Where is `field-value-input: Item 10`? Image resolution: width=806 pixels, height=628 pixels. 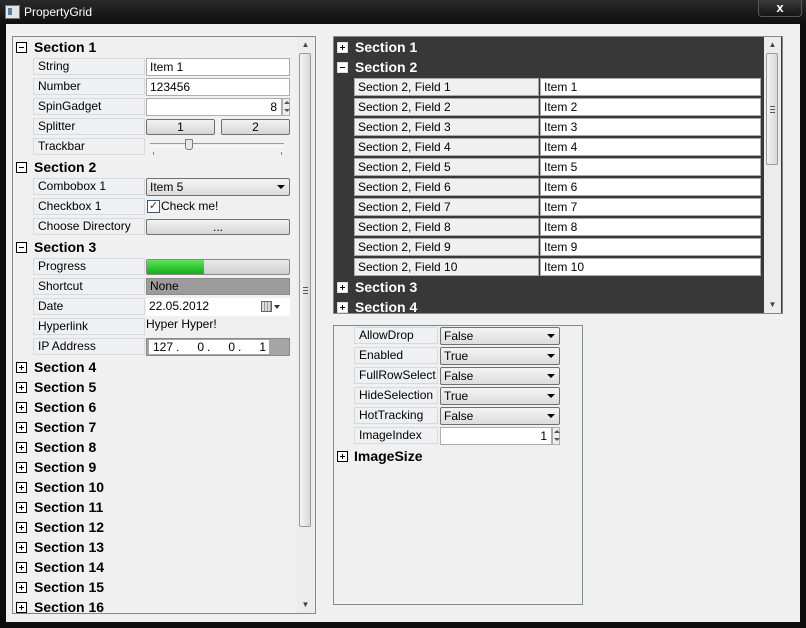
field-value-input: Item 10 is located at coordinates (650, 267).